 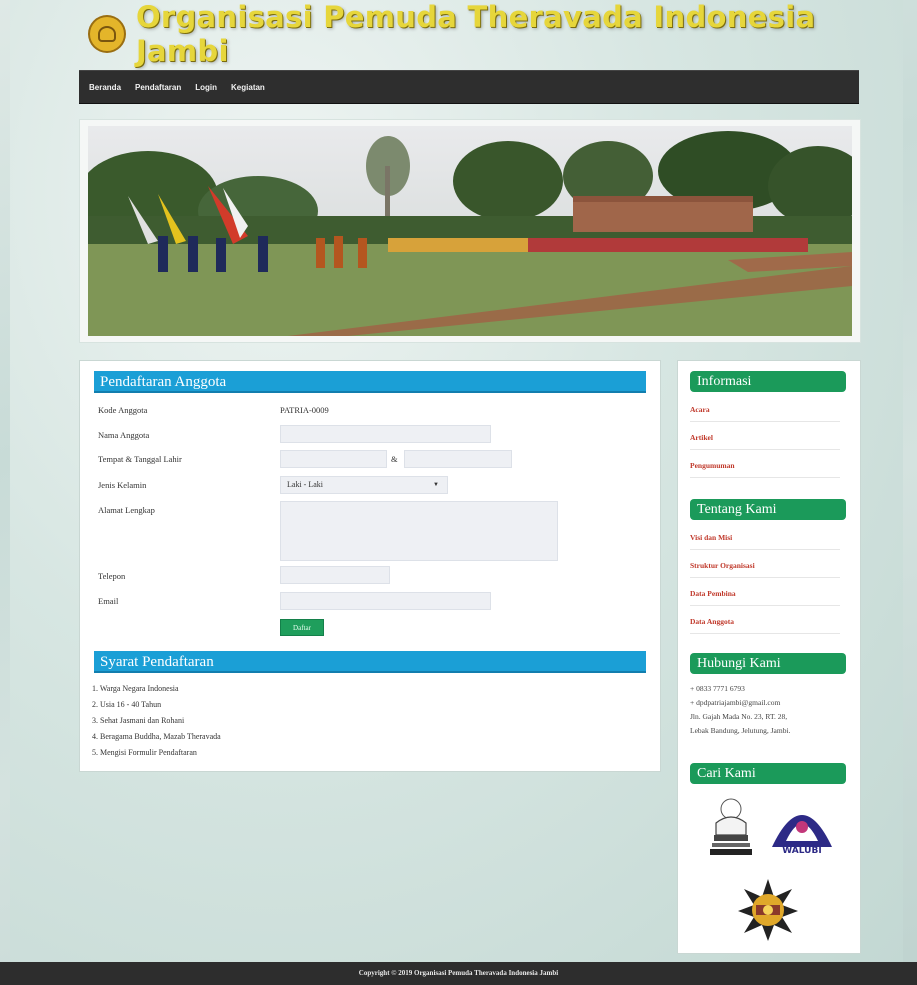 What do you see at coordinates (469, 87) in the screenshot?
I see `main-nav: Beranda Pendaftaran Login Kegiatan` at bounding box center [469, 87].